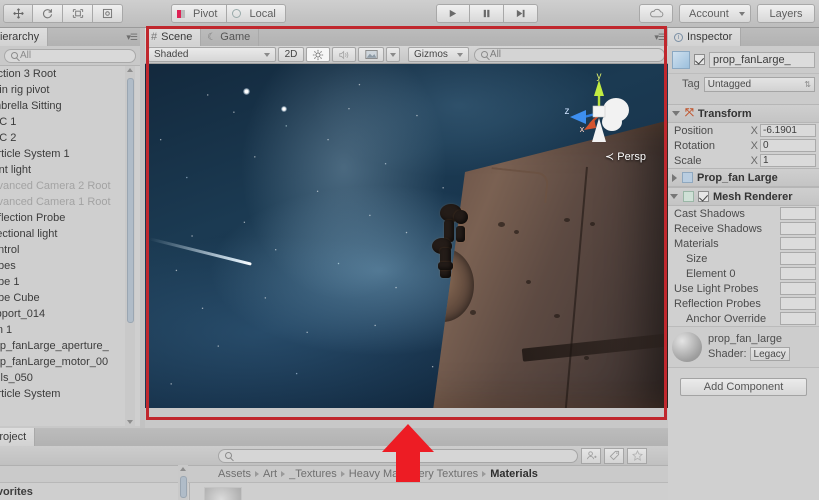 Image resolution: width=819 pixels, height=500 pixels. I want to click on hierarchy-item: Reflection Probe, so click(70, 218).